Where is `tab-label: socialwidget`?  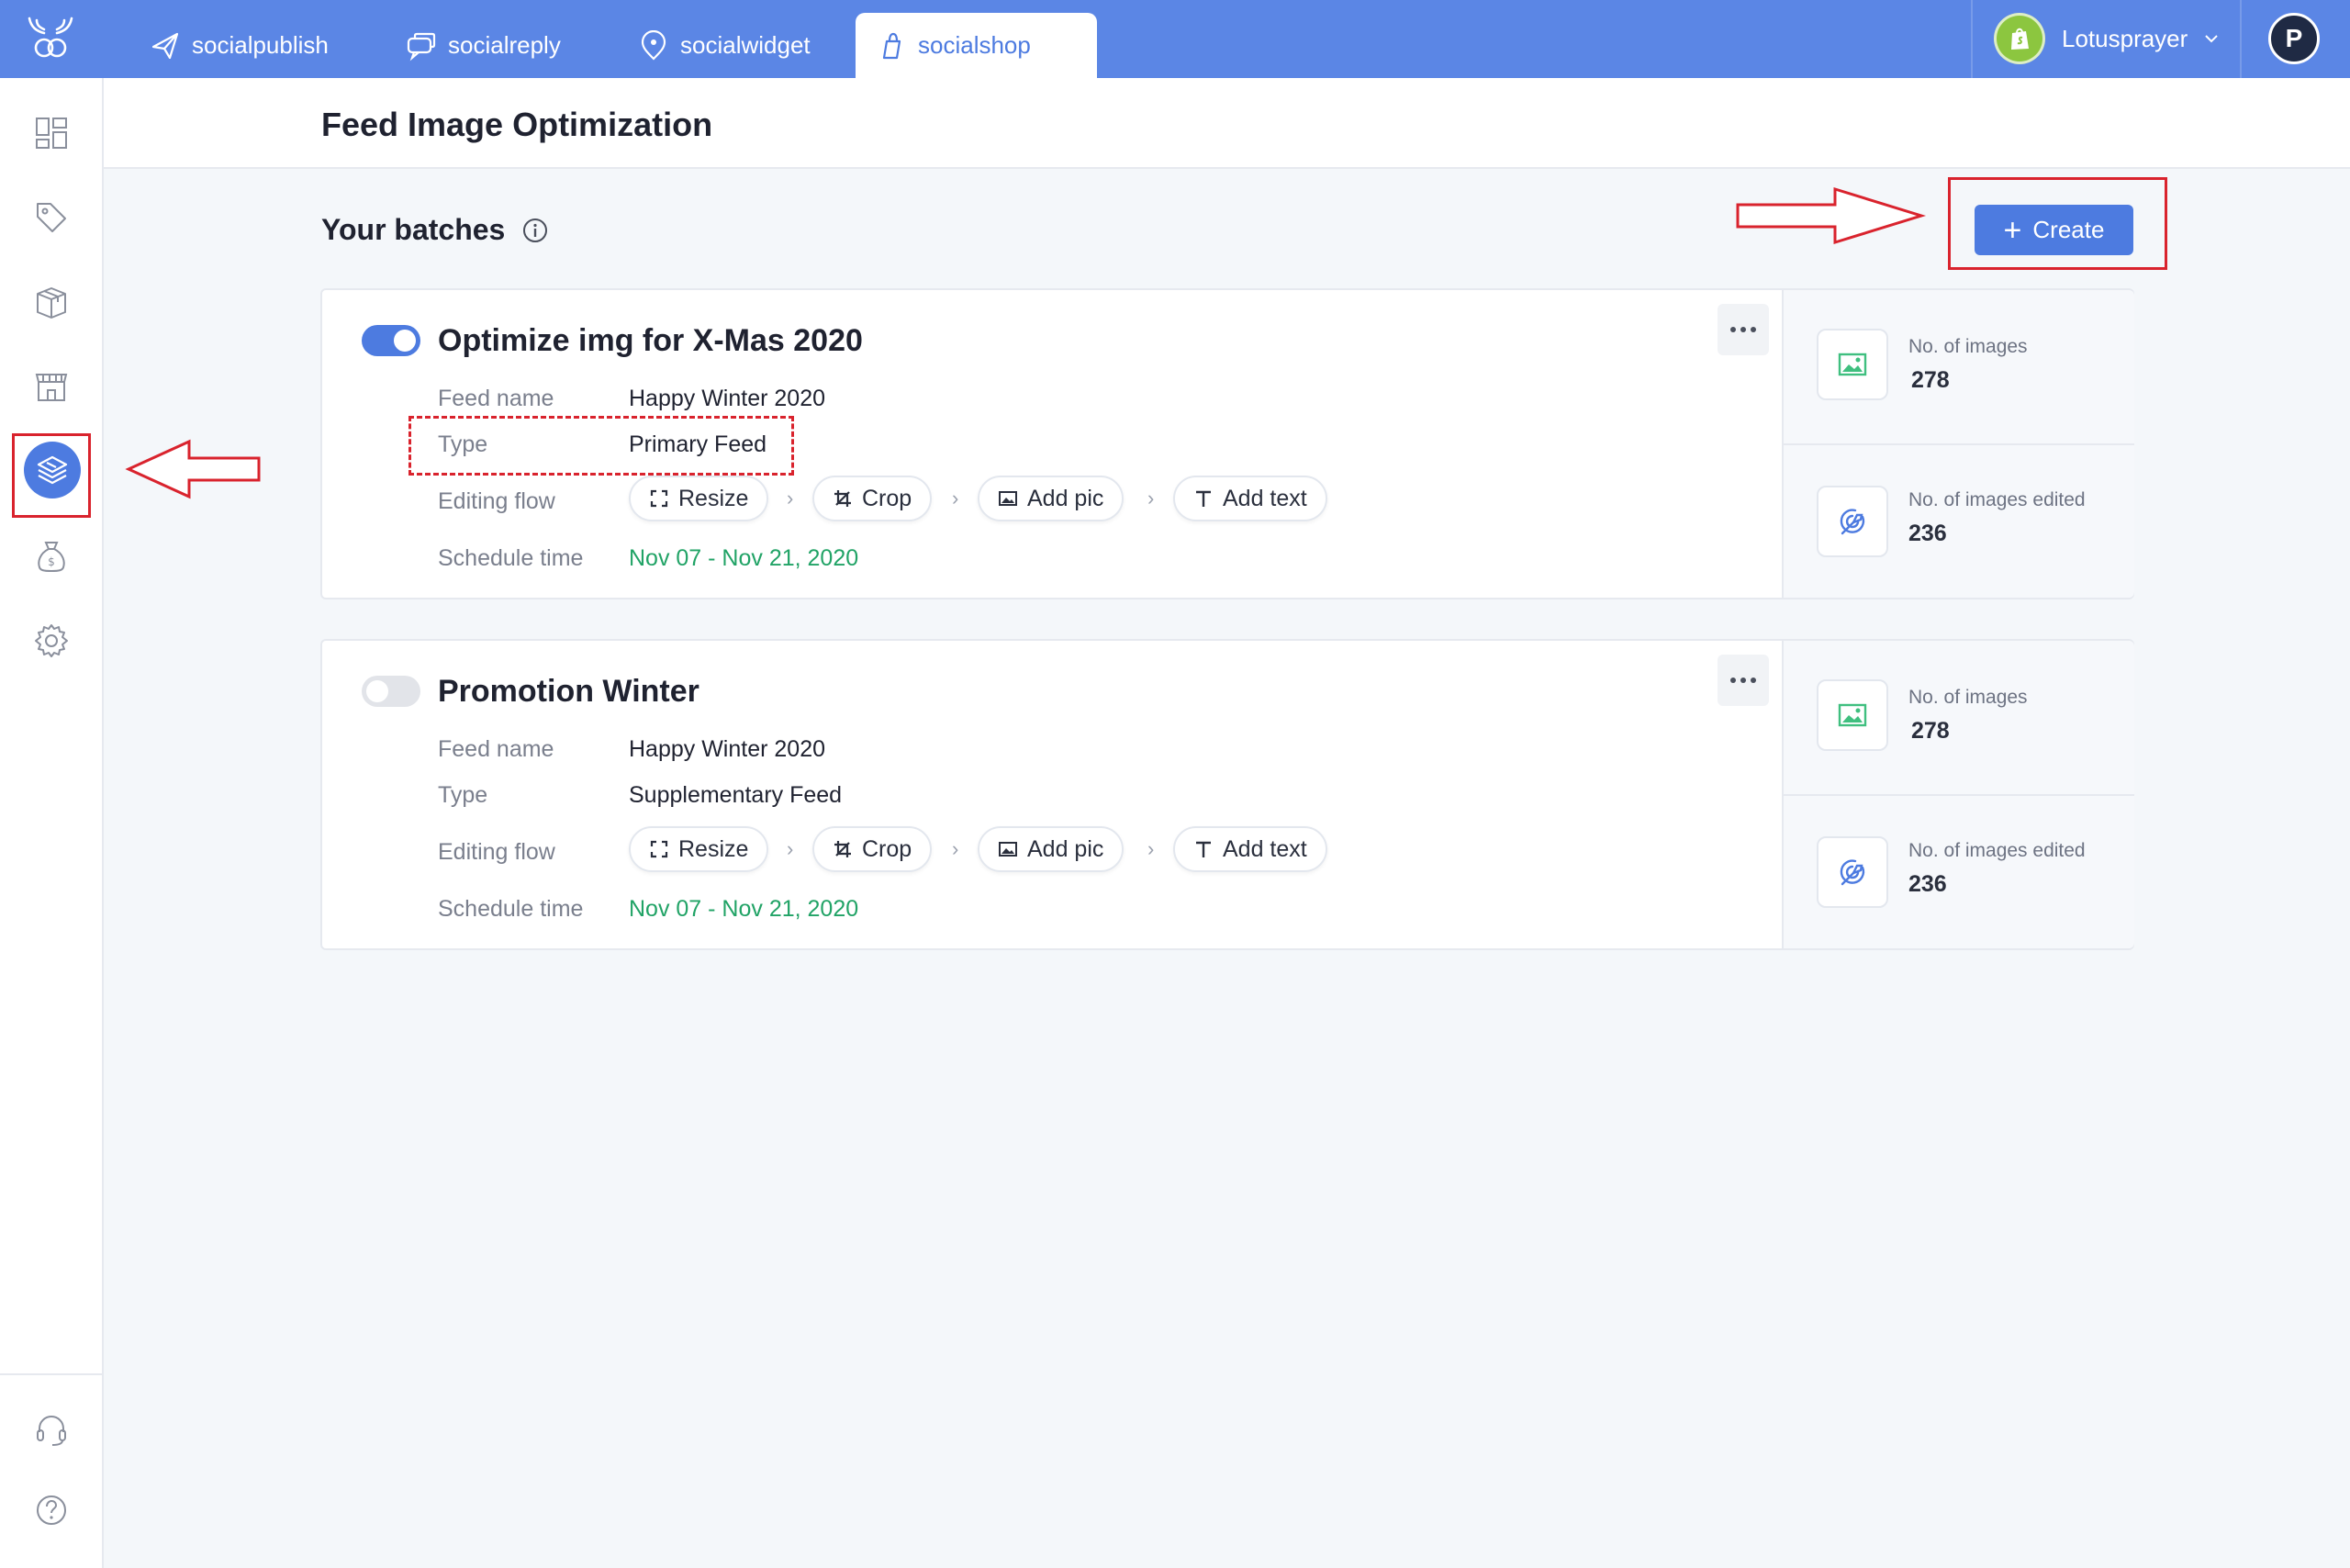
tab-label: socialwidget is located at coordinates (745, 45).